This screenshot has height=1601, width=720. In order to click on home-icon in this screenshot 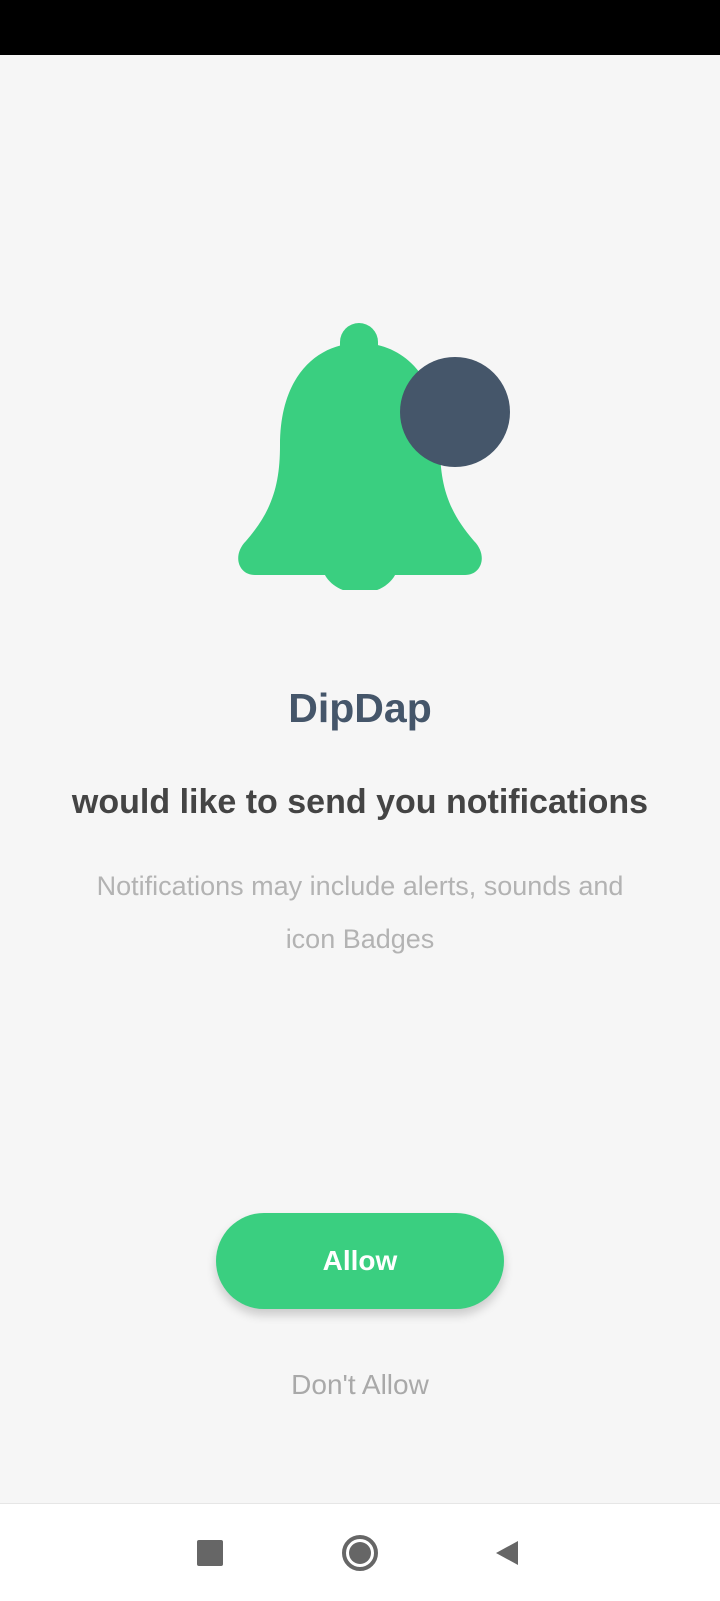, I will do `click(360, 1553)`.